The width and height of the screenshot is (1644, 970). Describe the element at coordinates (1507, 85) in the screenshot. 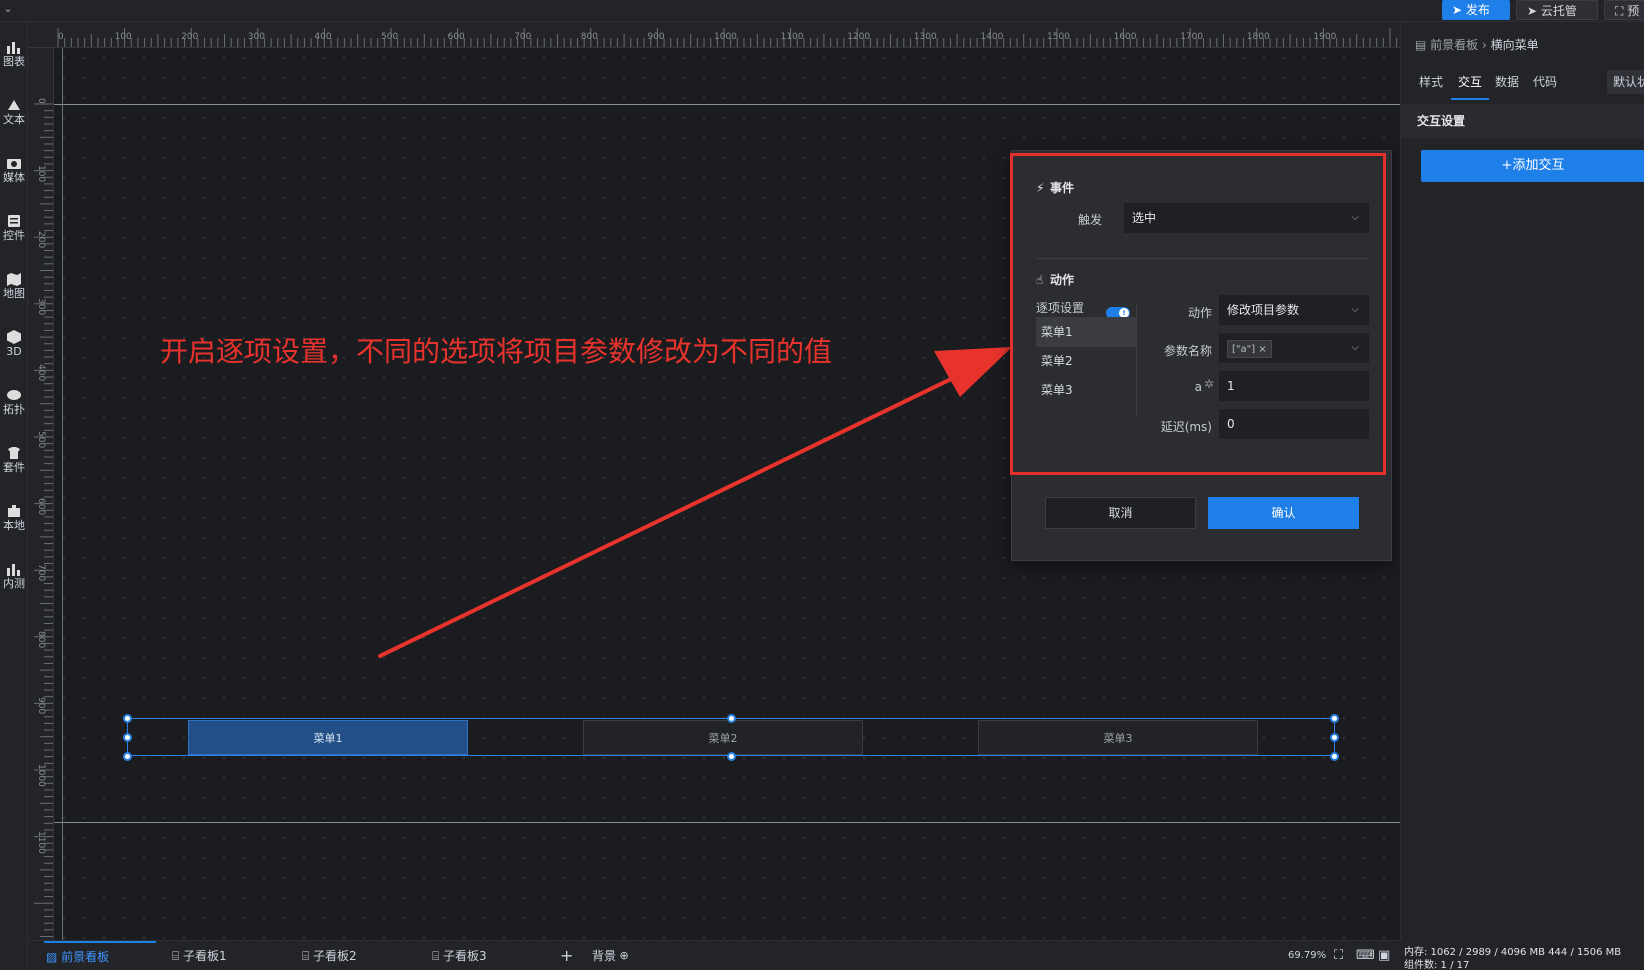

I see `tab-data: 数据` at that location.